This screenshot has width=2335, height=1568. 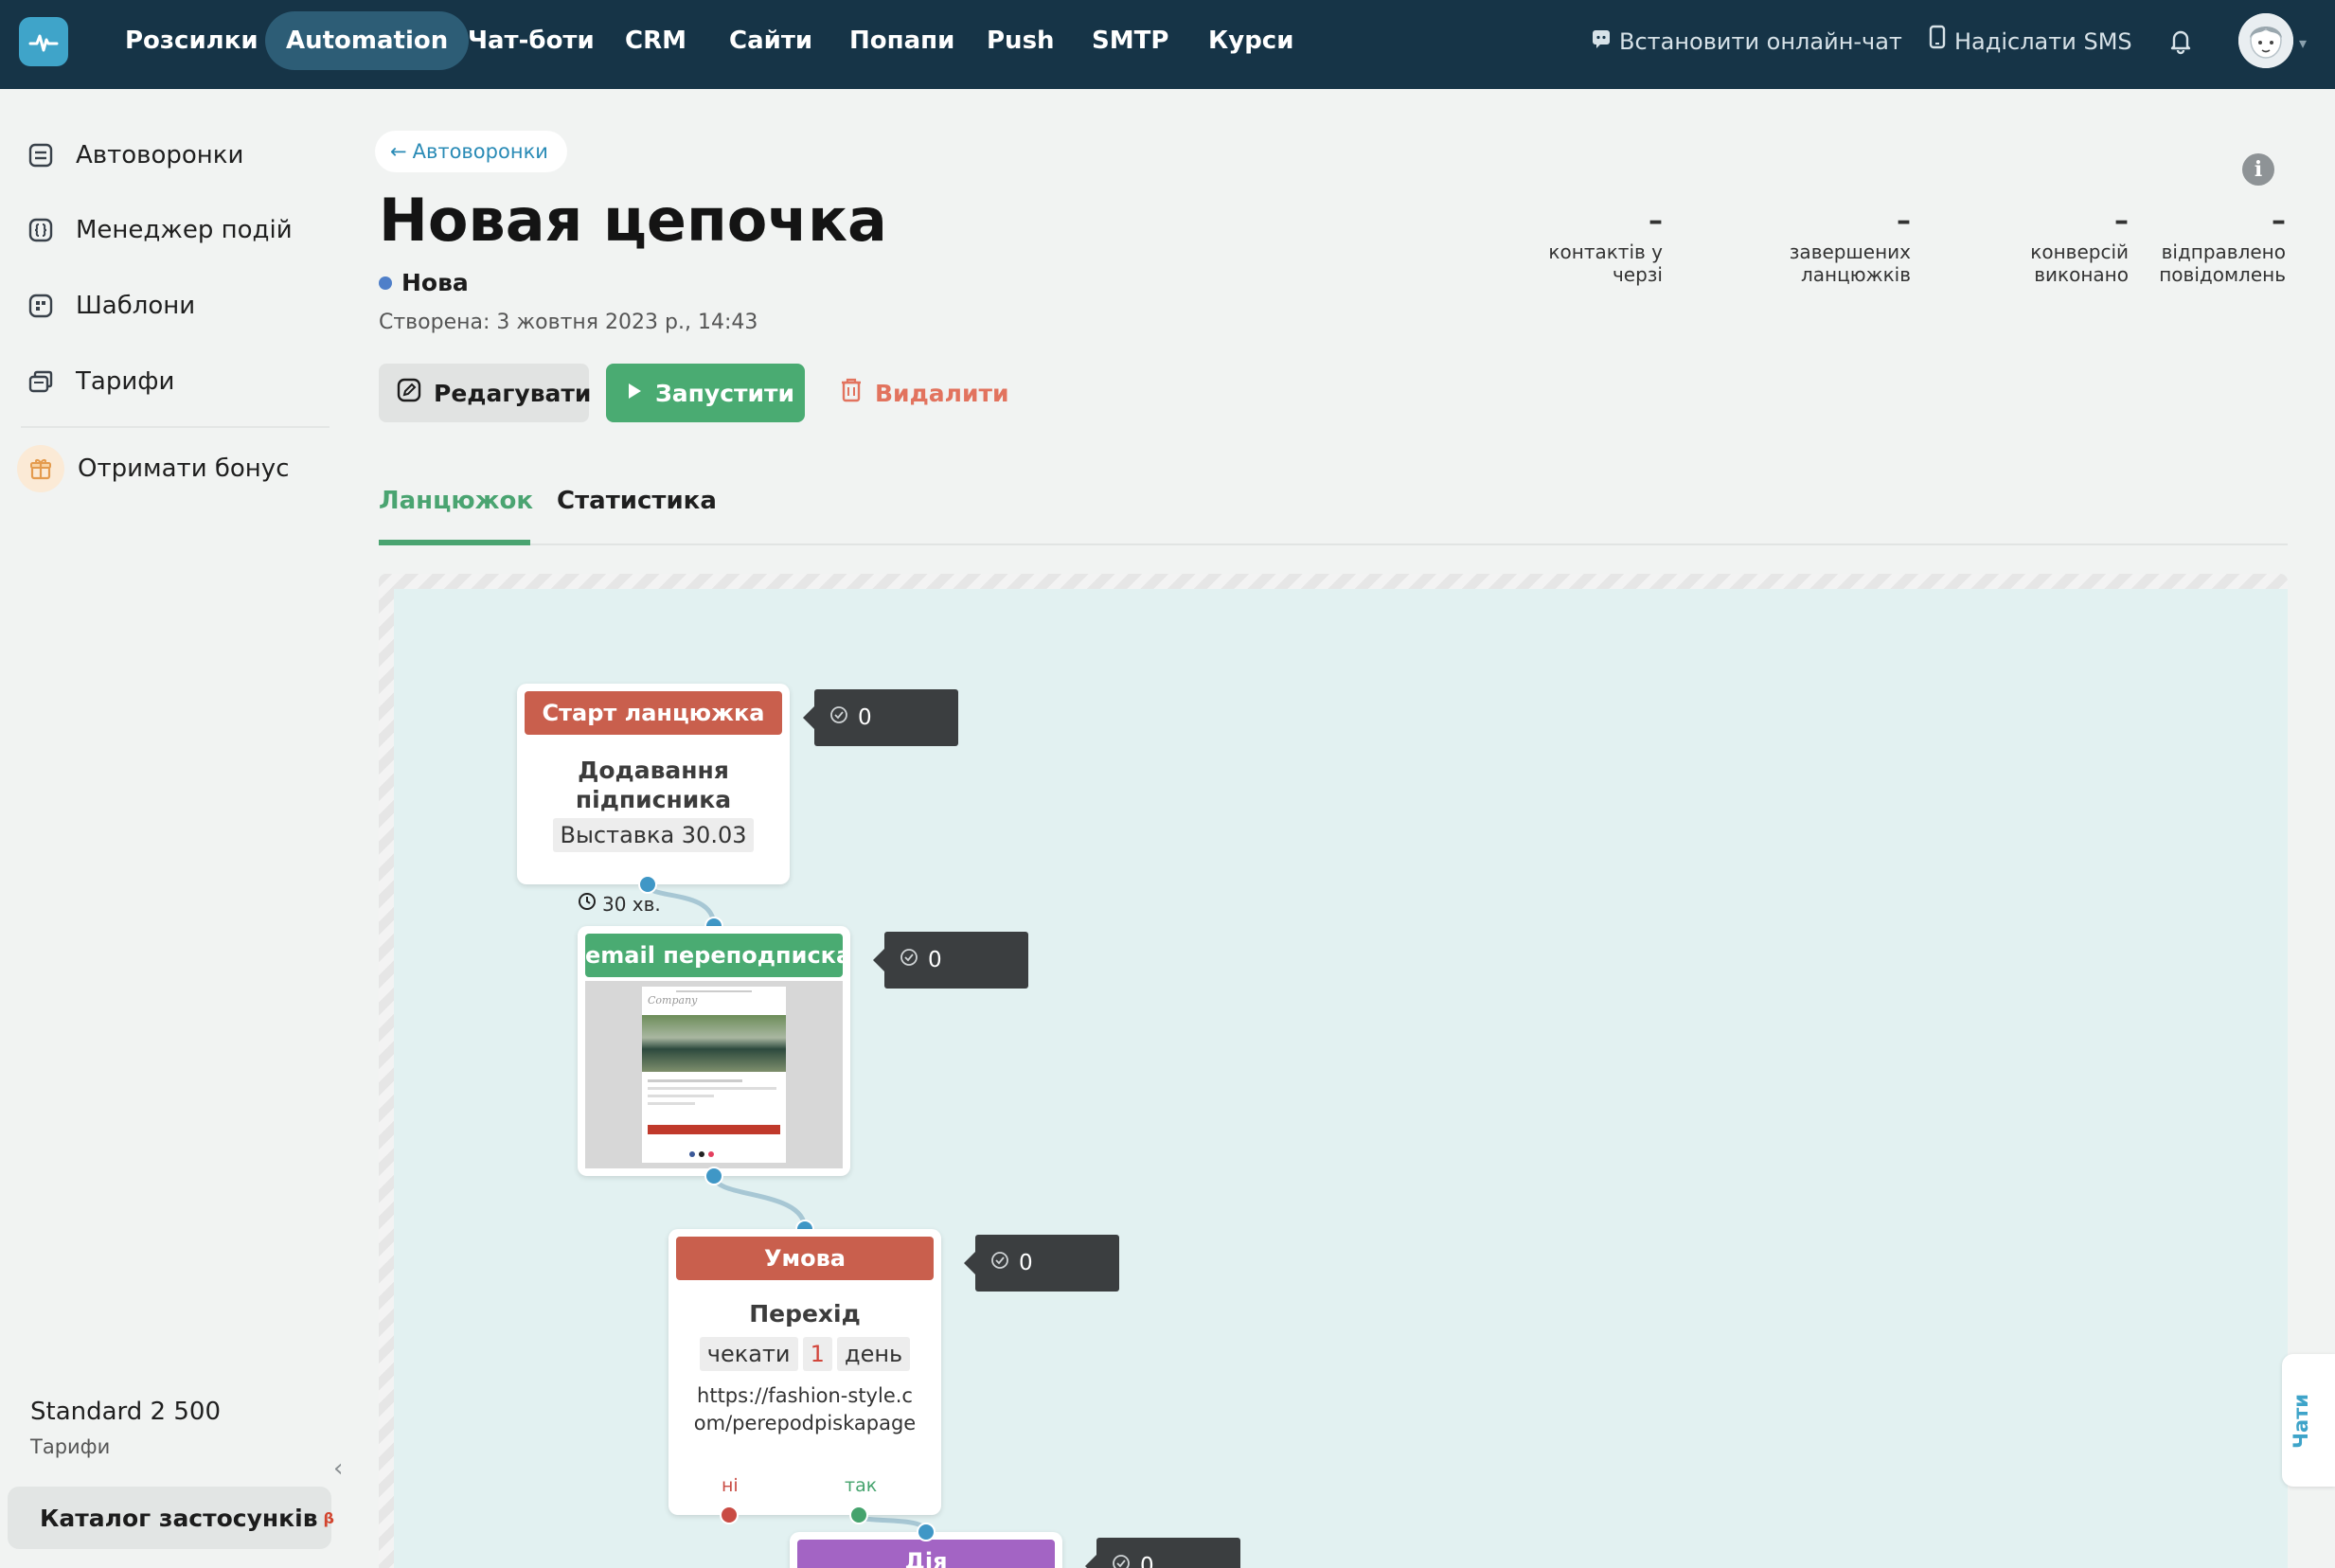 What do you see at coordinates (748, 1354) in the screenshot?
I see `wait-label-chip: чекати` at bounding box center [748, 1354].